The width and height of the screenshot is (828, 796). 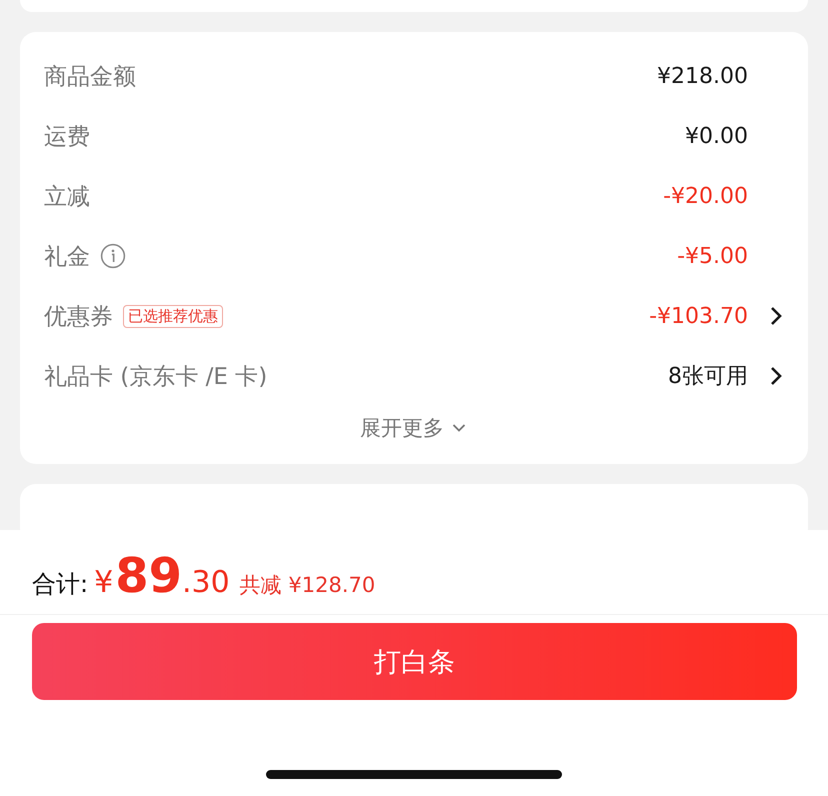 What do you see at coordinates (156, 377) in the screenshot?
I see `row-label: 礼品卡 (京东卡 /E 卡)` at bounding box center [156, 377].